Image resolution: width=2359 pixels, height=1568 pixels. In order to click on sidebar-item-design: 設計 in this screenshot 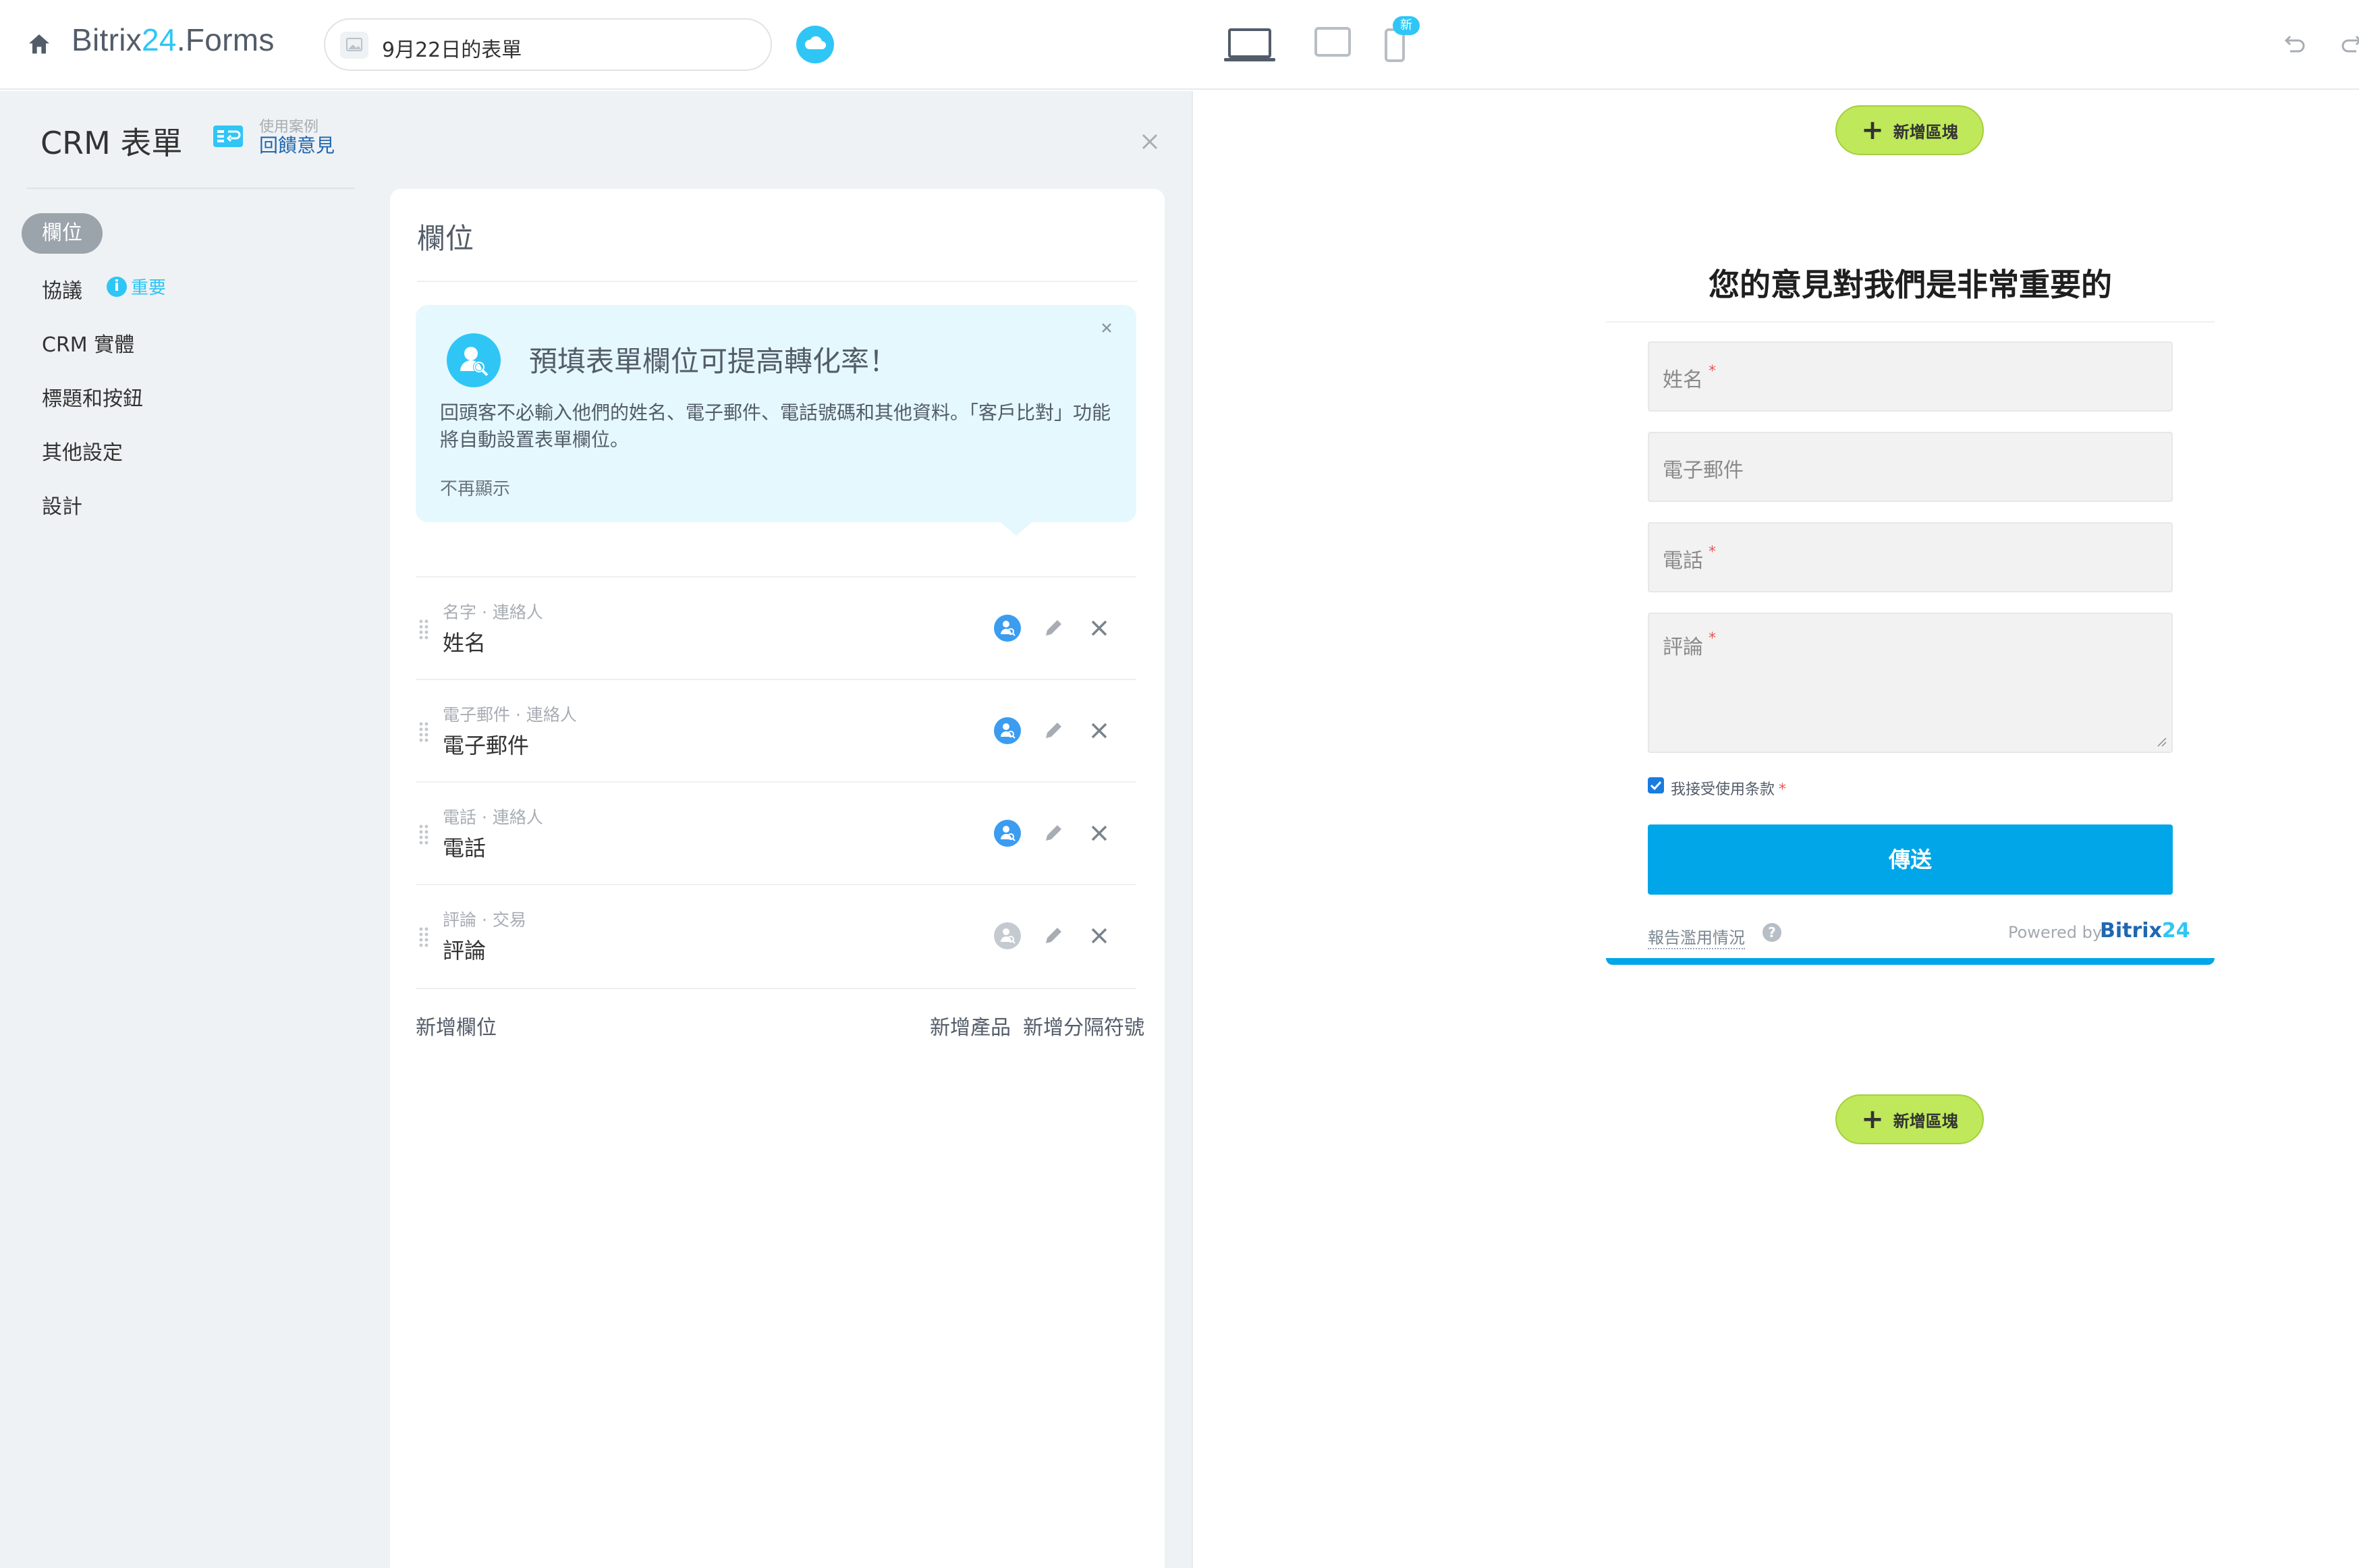, I will do `click(62, 505)`.